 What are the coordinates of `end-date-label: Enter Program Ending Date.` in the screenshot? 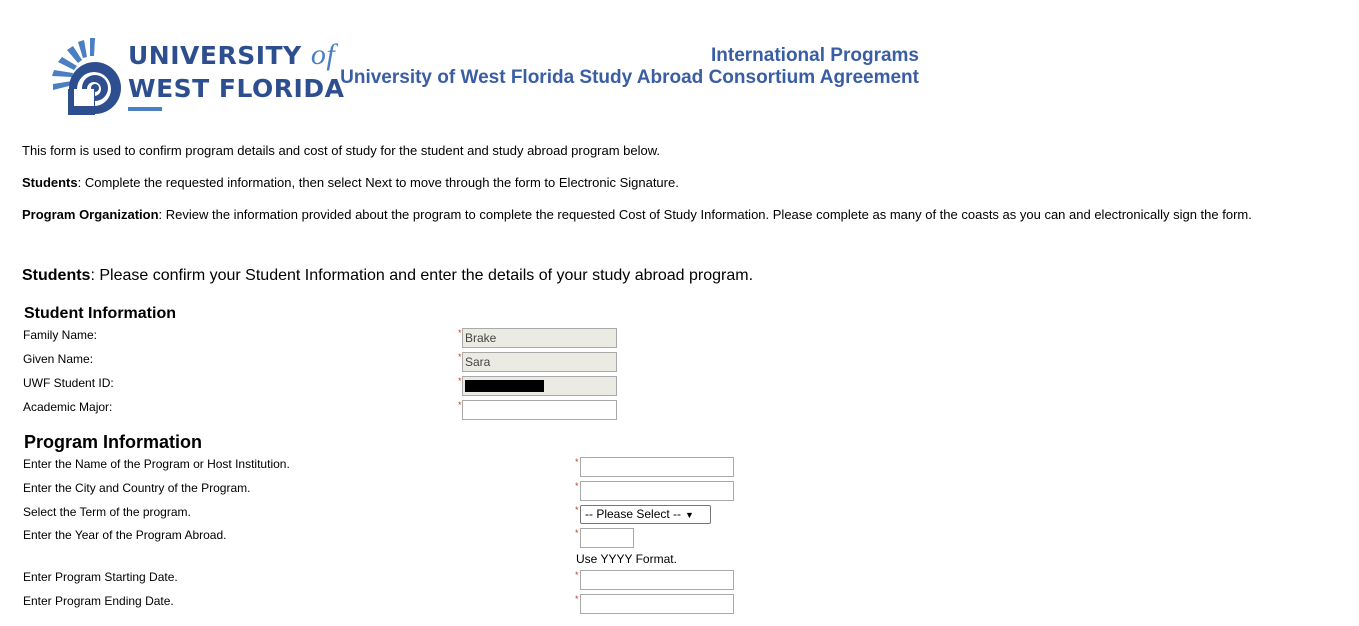 It's located at (98, 601).